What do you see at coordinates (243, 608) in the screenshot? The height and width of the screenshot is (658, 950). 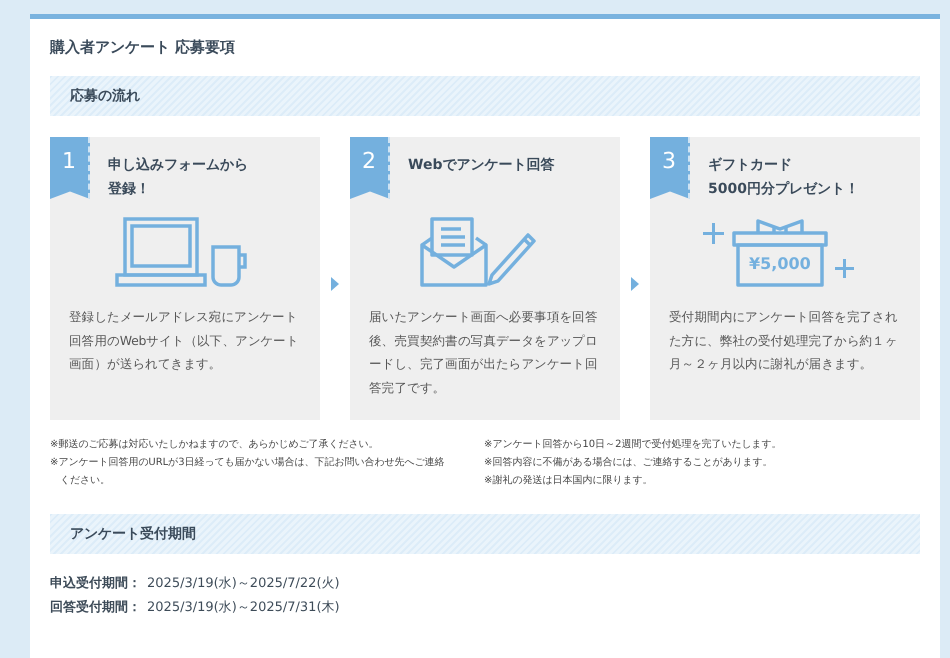 I see `period-value: 2025/3/19(水)～2025/7/31(木)` at bounding box center [243, 608].